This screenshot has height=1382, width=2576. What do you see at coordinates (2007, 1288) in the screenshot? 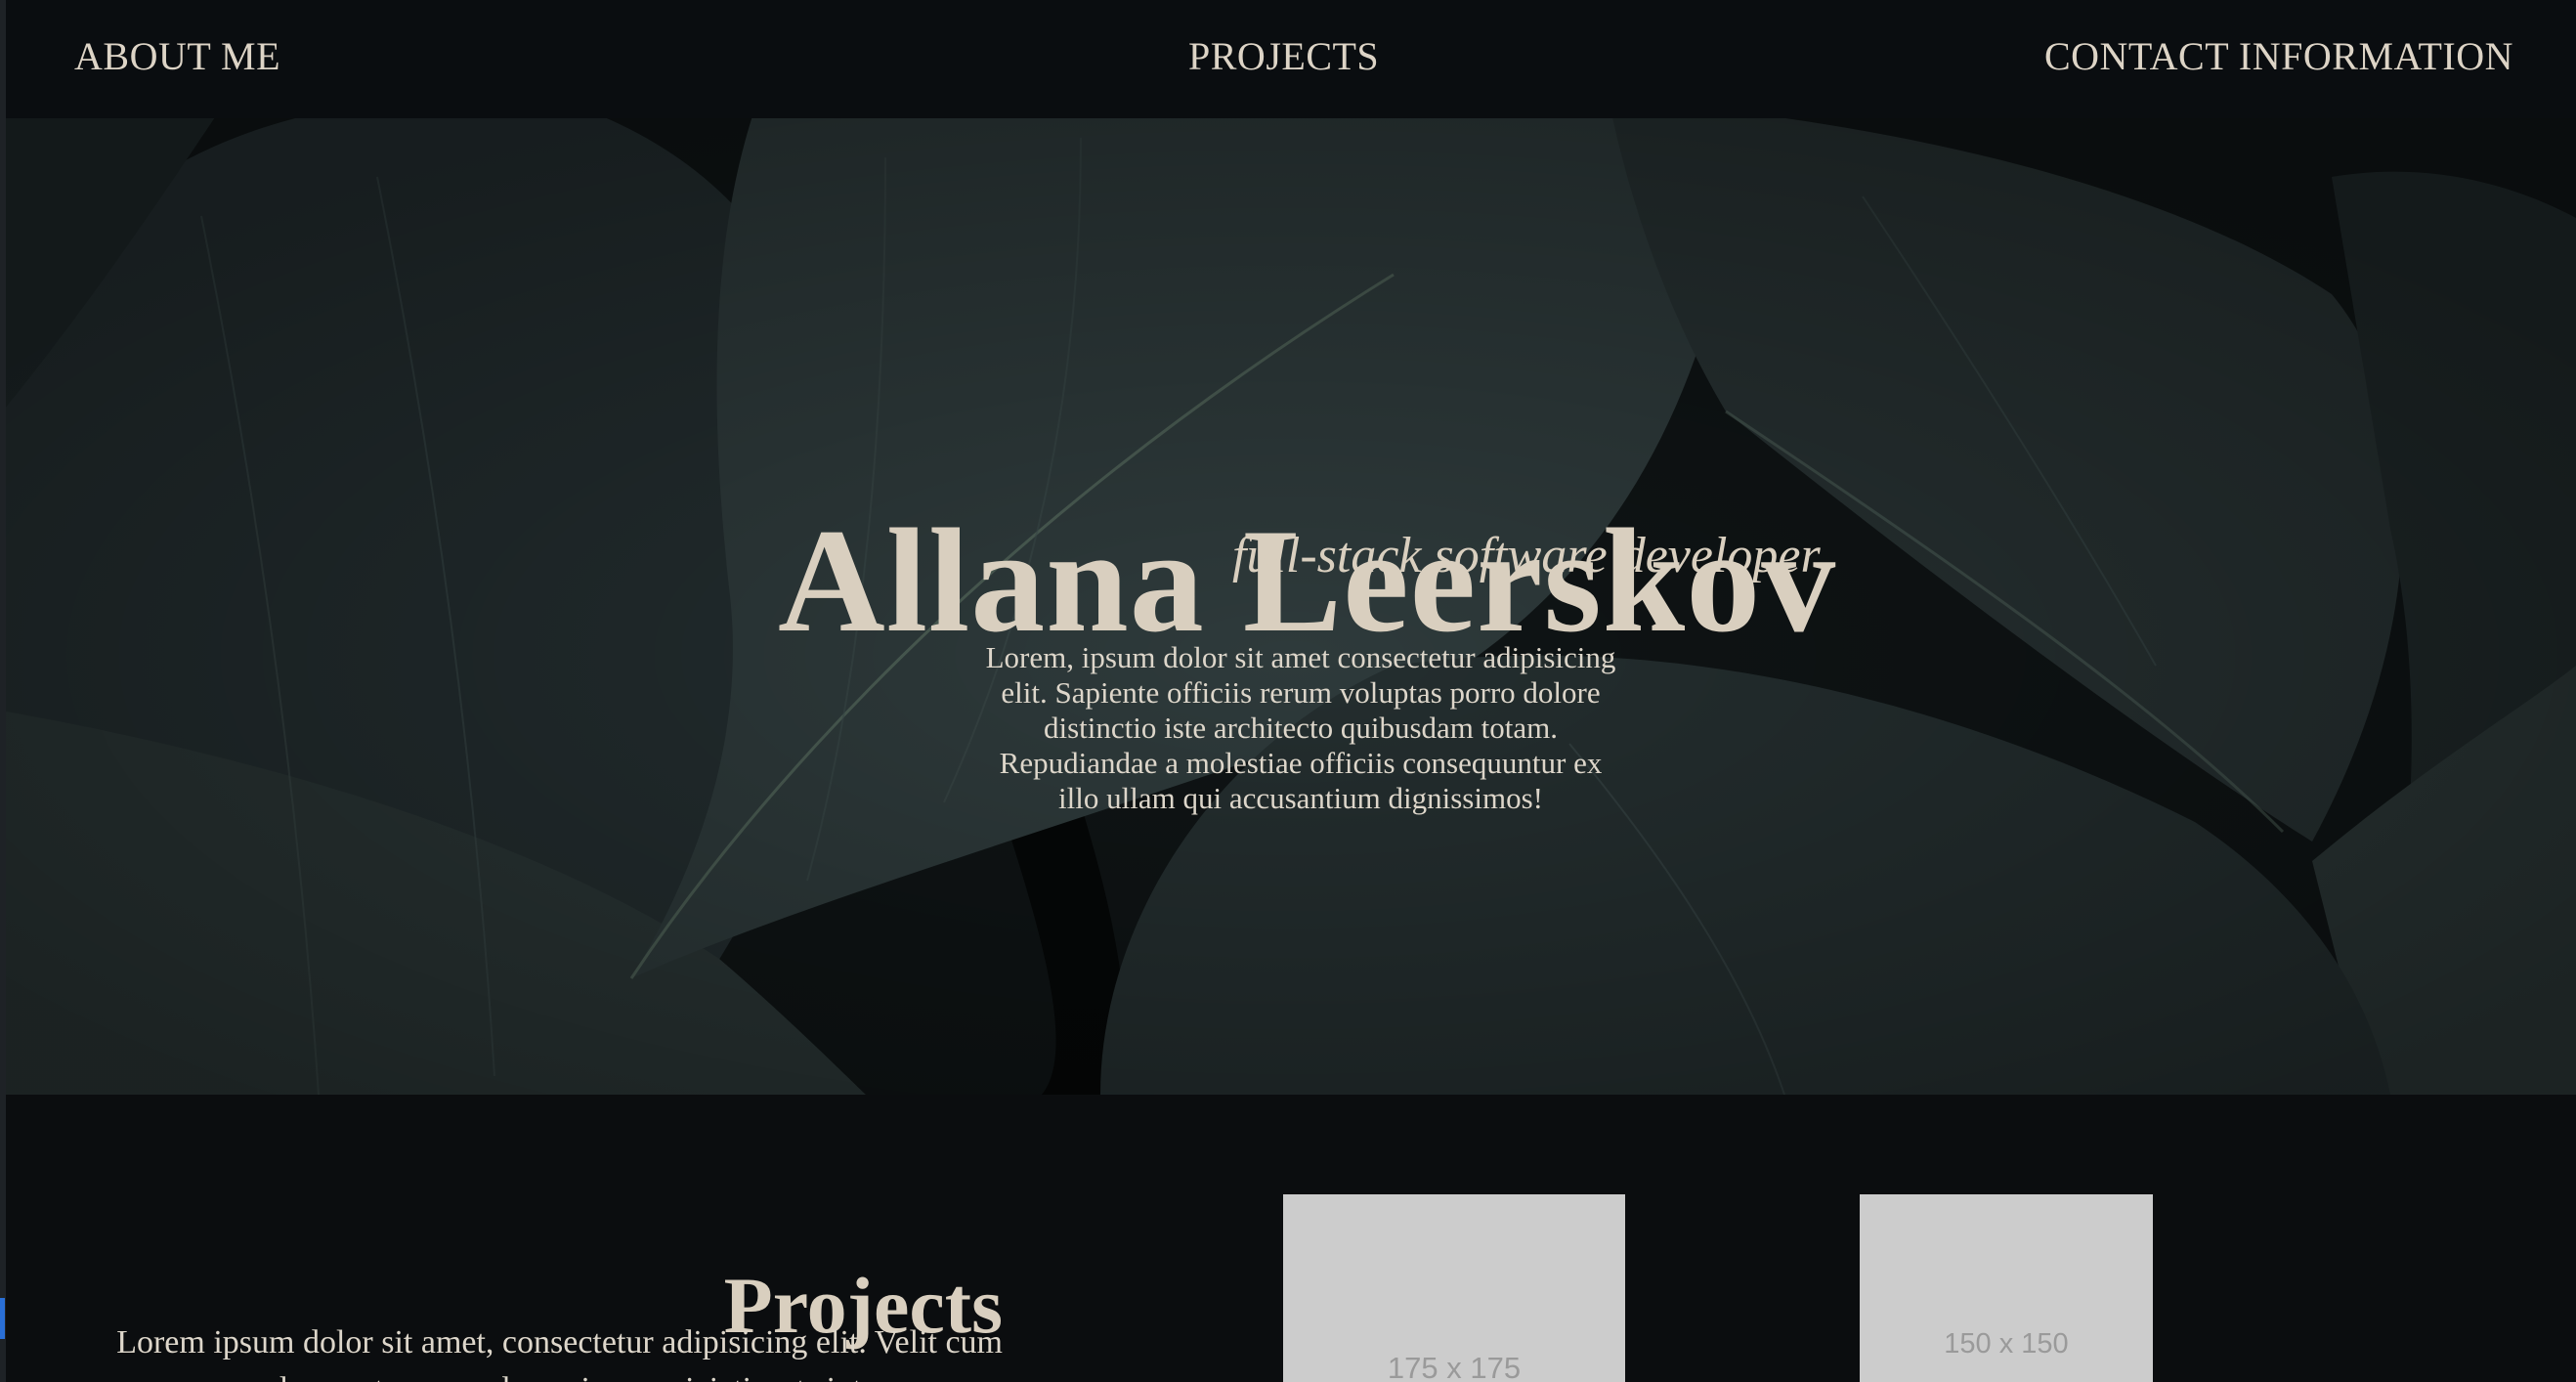
I see `project-thumbnail: 150 x 150` at bounding box center [2007, 1288].